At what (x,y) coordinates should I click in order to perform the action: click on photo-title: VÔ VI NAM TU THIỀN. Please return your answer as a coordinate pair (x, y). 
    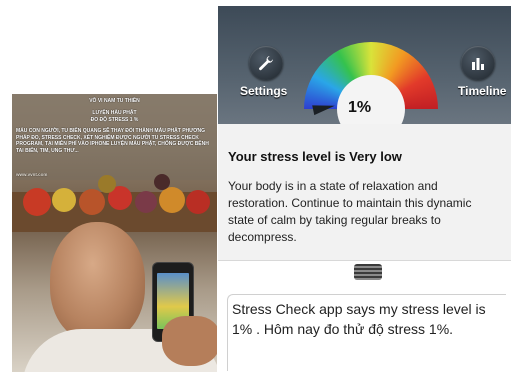
    Looking at the image, I should click on (114, 101).